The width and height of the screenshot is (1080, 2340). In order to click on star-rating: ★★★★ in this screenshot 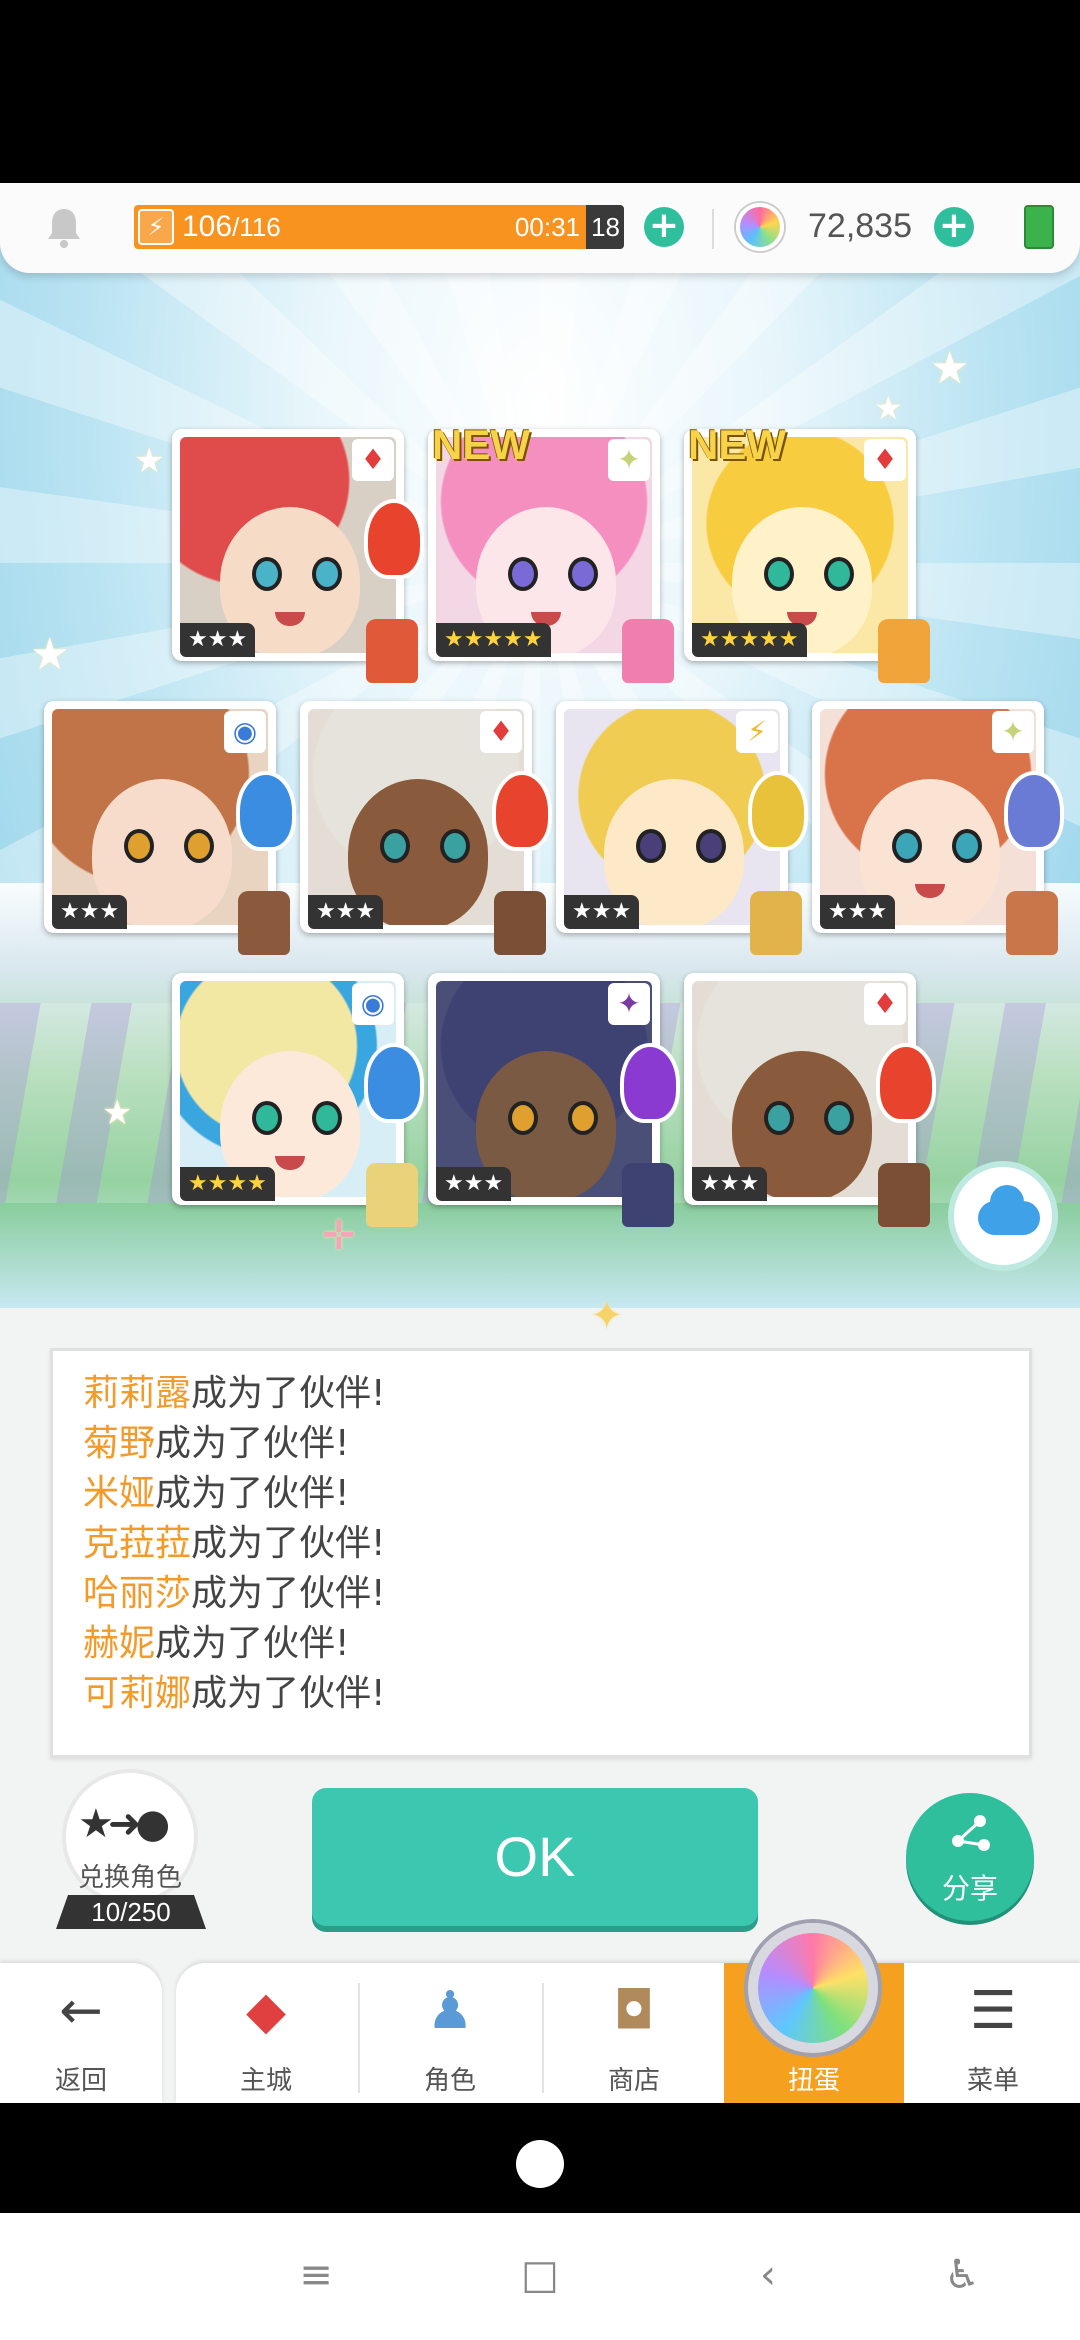, I will do `click(227, 1184)`.